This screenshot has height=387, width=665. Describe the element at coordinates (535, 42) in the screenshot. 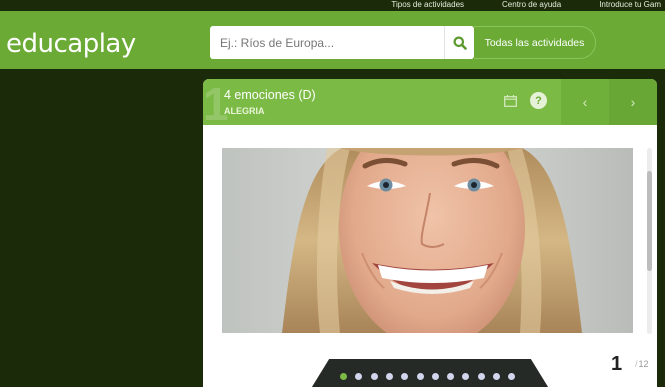

I see `all-activities-button: Todas las actividades` at that location.